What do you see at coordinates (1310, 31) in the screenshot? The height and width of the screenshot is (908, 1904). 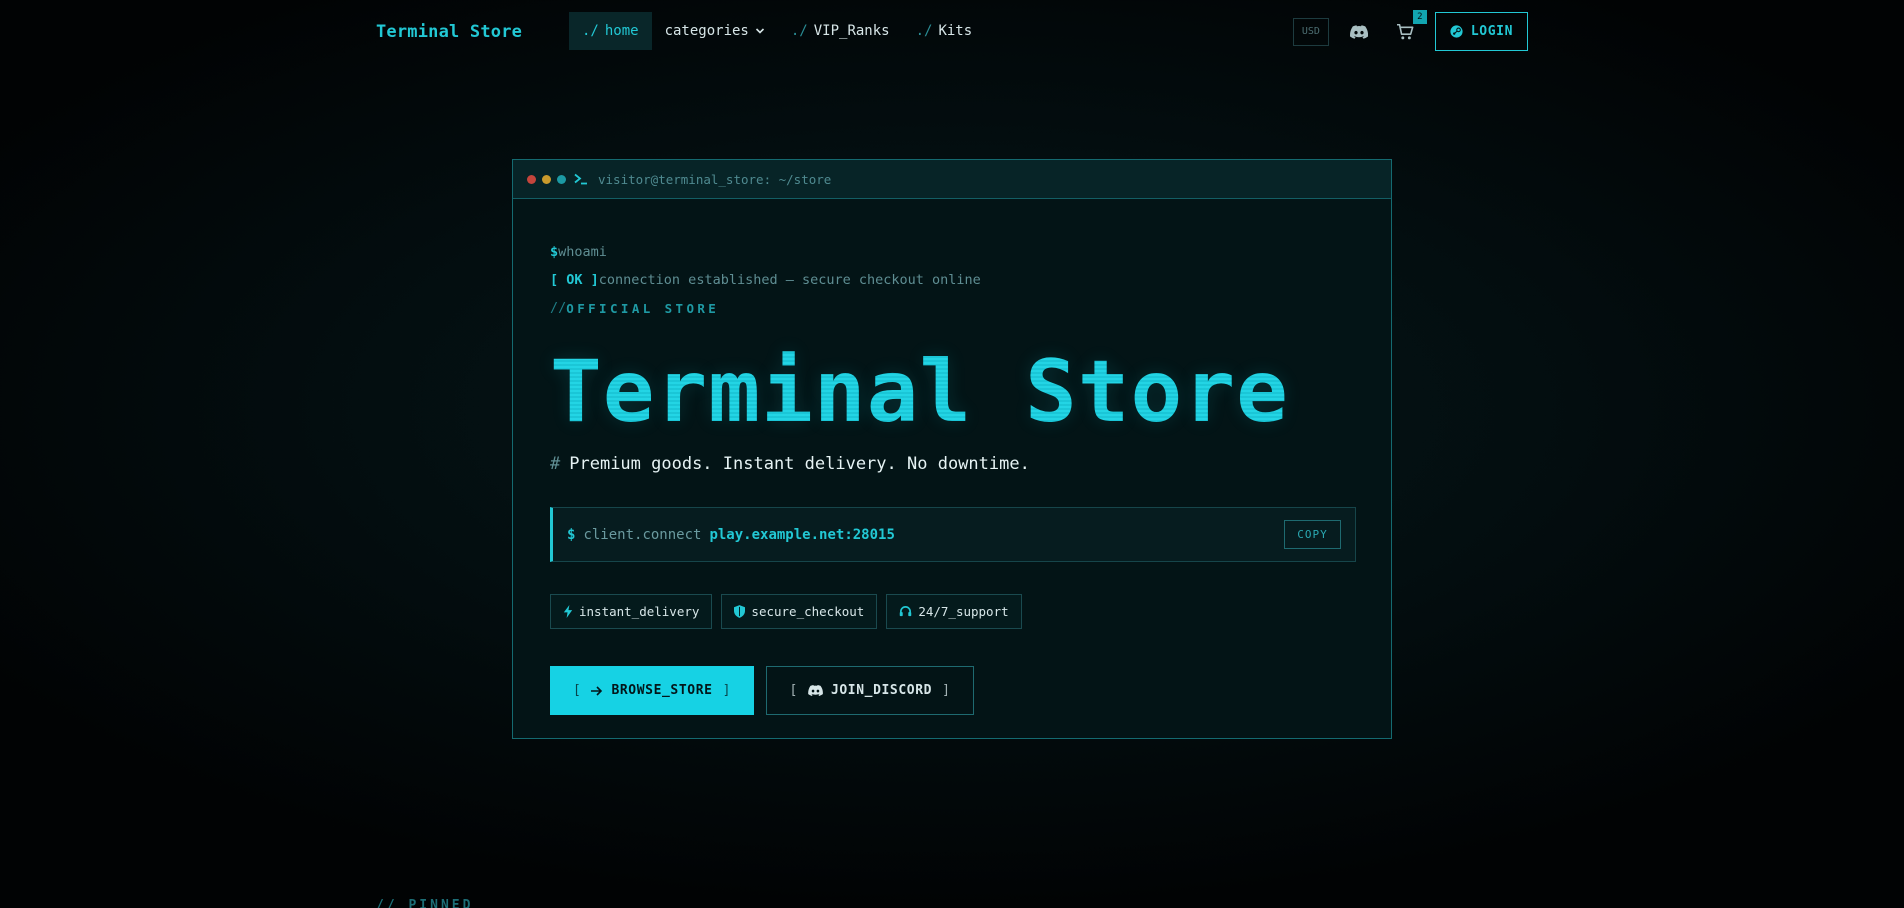 I see `currency-selector: USD` at bounding box center [1310, 31].